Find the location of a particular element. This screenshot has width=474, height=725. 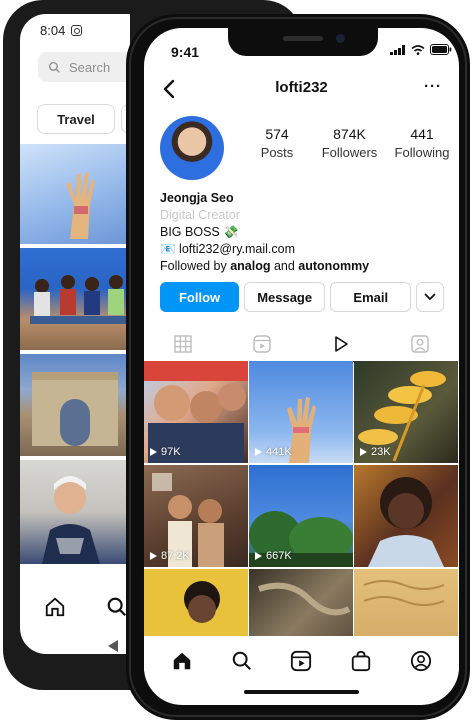

grid-icon is located at coordinates (183, 344).